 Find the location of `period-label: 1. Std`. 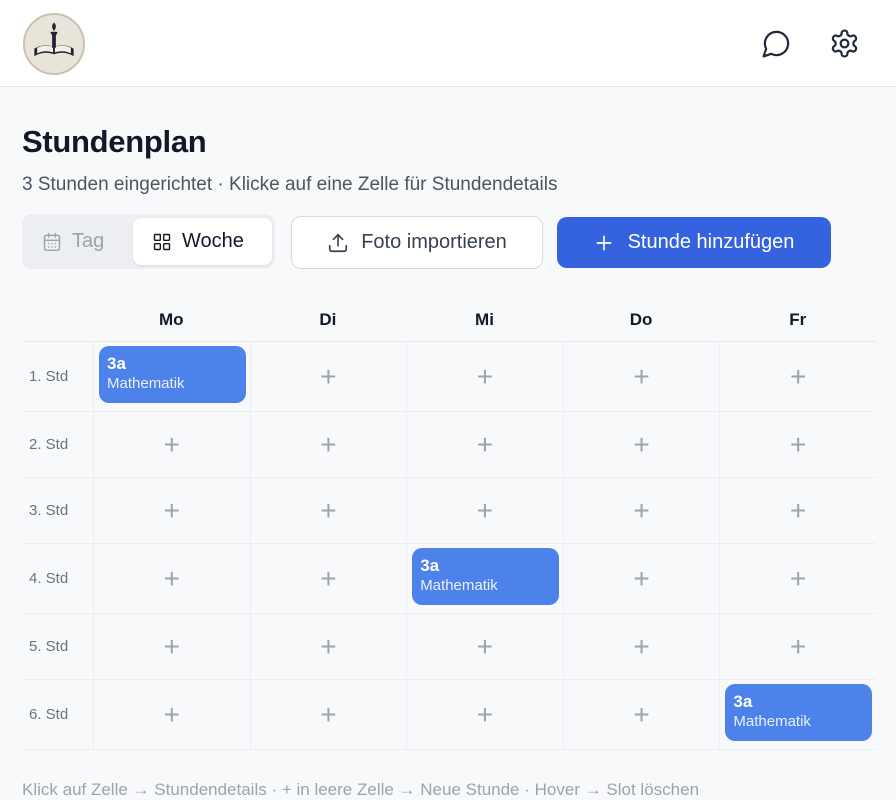

period-label: 1. Std is located at coordinates (49, 376).